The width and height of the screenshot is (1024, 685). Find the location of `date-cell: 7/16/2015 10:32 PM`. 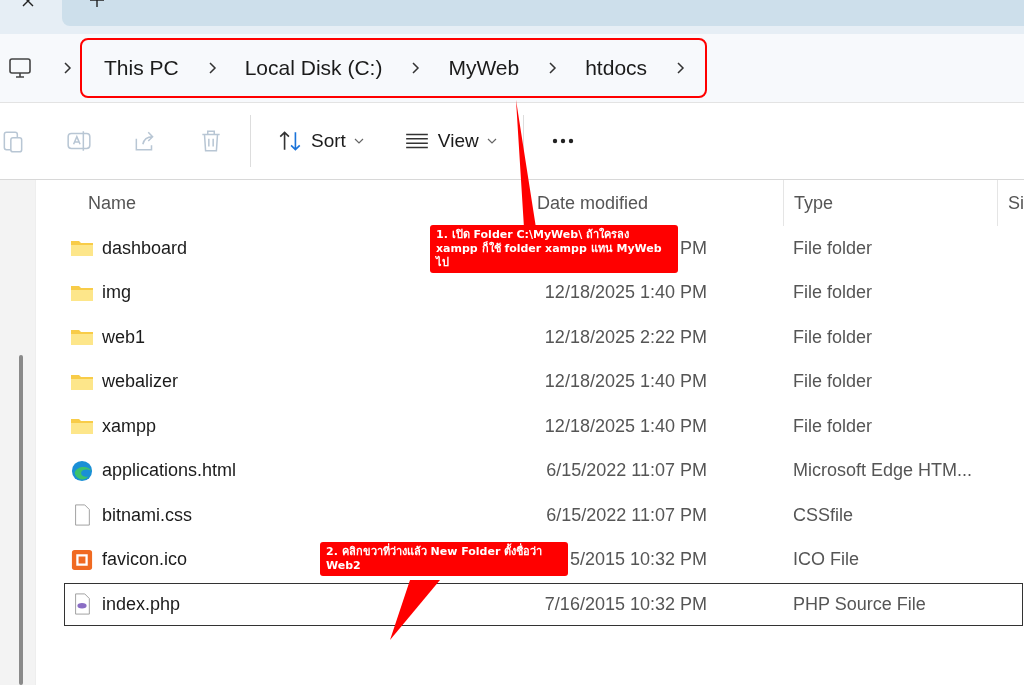

date-cell: 7/16/2015 10:32 PM is located at coordinates (625, 604).